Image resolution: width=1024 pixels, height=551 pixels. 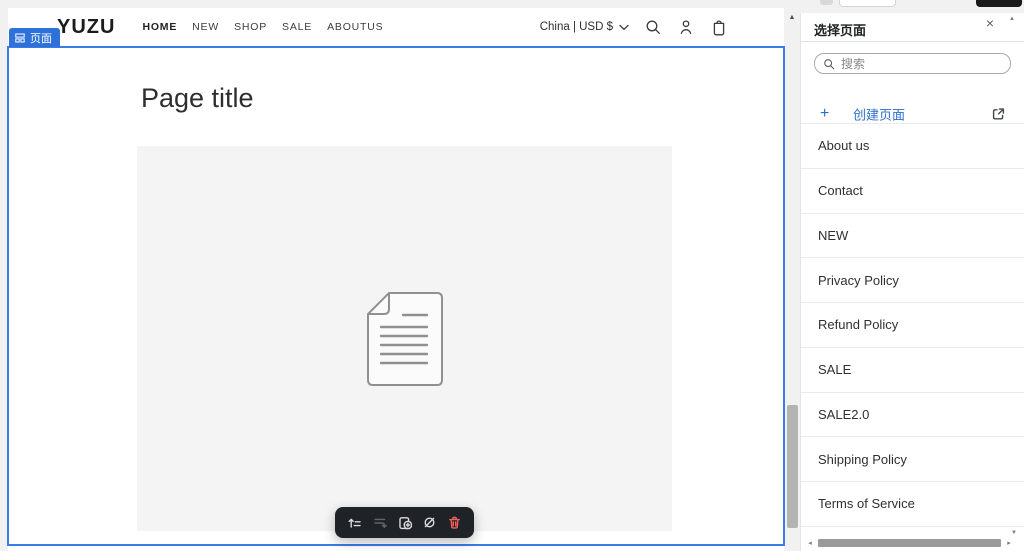 What do you see at coordinates (1014, 533) in the screenshot?
I see `panel-scroll-down-arrow: ▼` at bounding box center [1014, 533].